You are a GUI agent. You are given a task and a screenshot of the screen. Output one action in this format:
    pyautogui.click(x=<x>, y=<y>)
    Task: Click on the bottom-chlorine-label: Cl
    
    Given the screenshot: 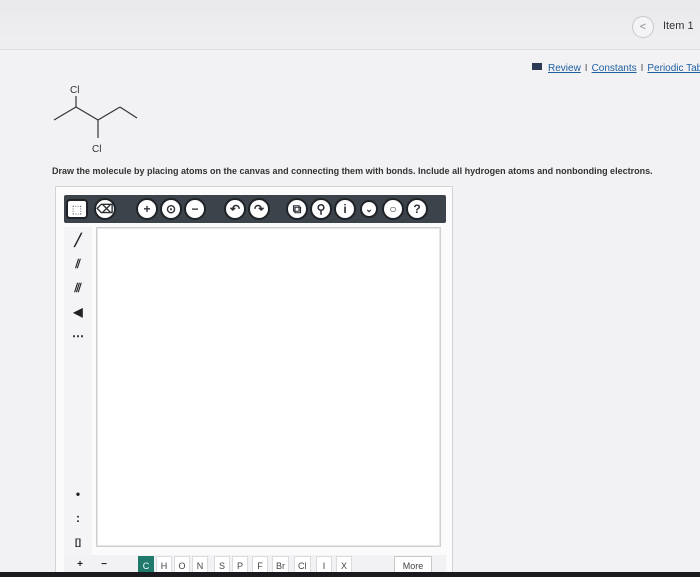 What is the action you would take?
    pyautogui.click(x=96, y=149)
    